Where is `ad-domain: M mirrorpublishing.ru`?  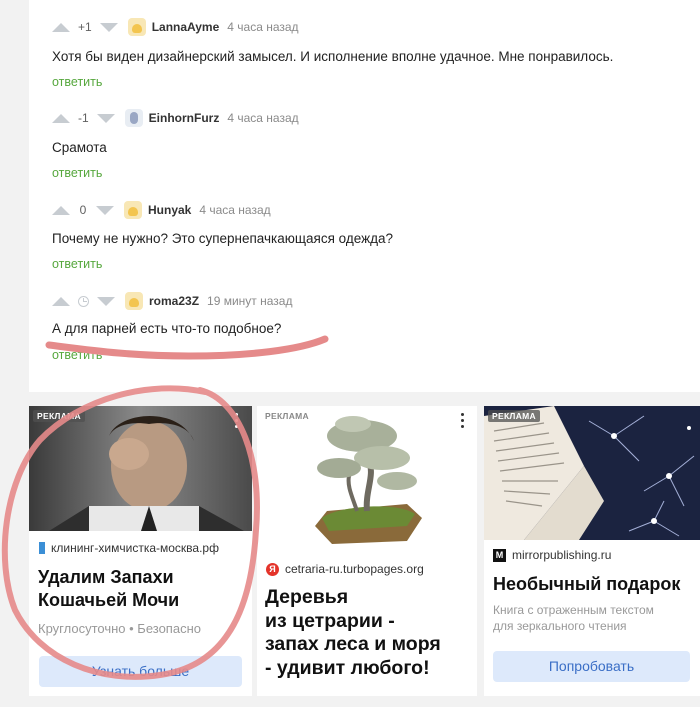
ad-domain: M mirrorpublishing.ru is located at coordinates (552, 555).